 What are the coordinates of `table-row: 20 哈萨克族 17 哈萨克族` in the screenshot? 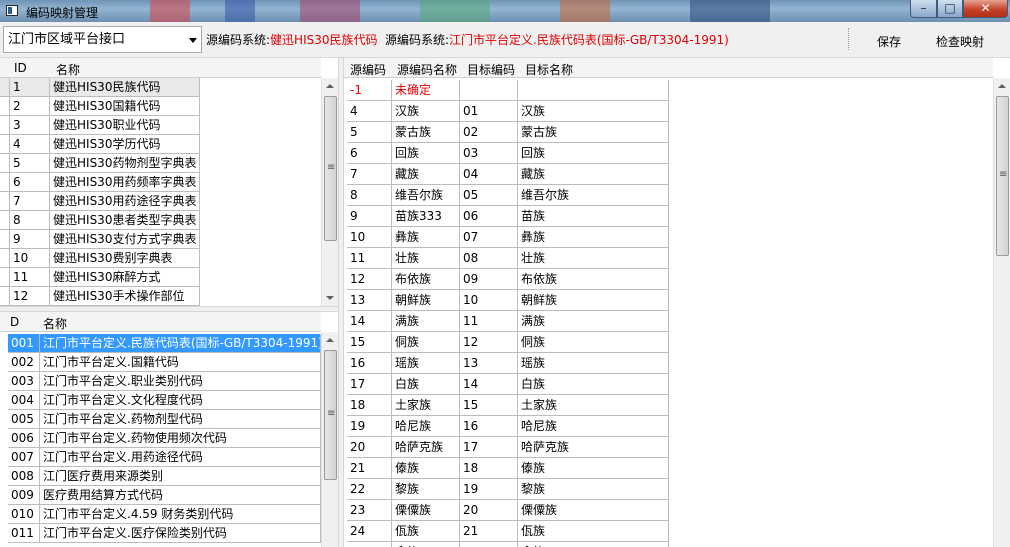 It's located at (668, 447).